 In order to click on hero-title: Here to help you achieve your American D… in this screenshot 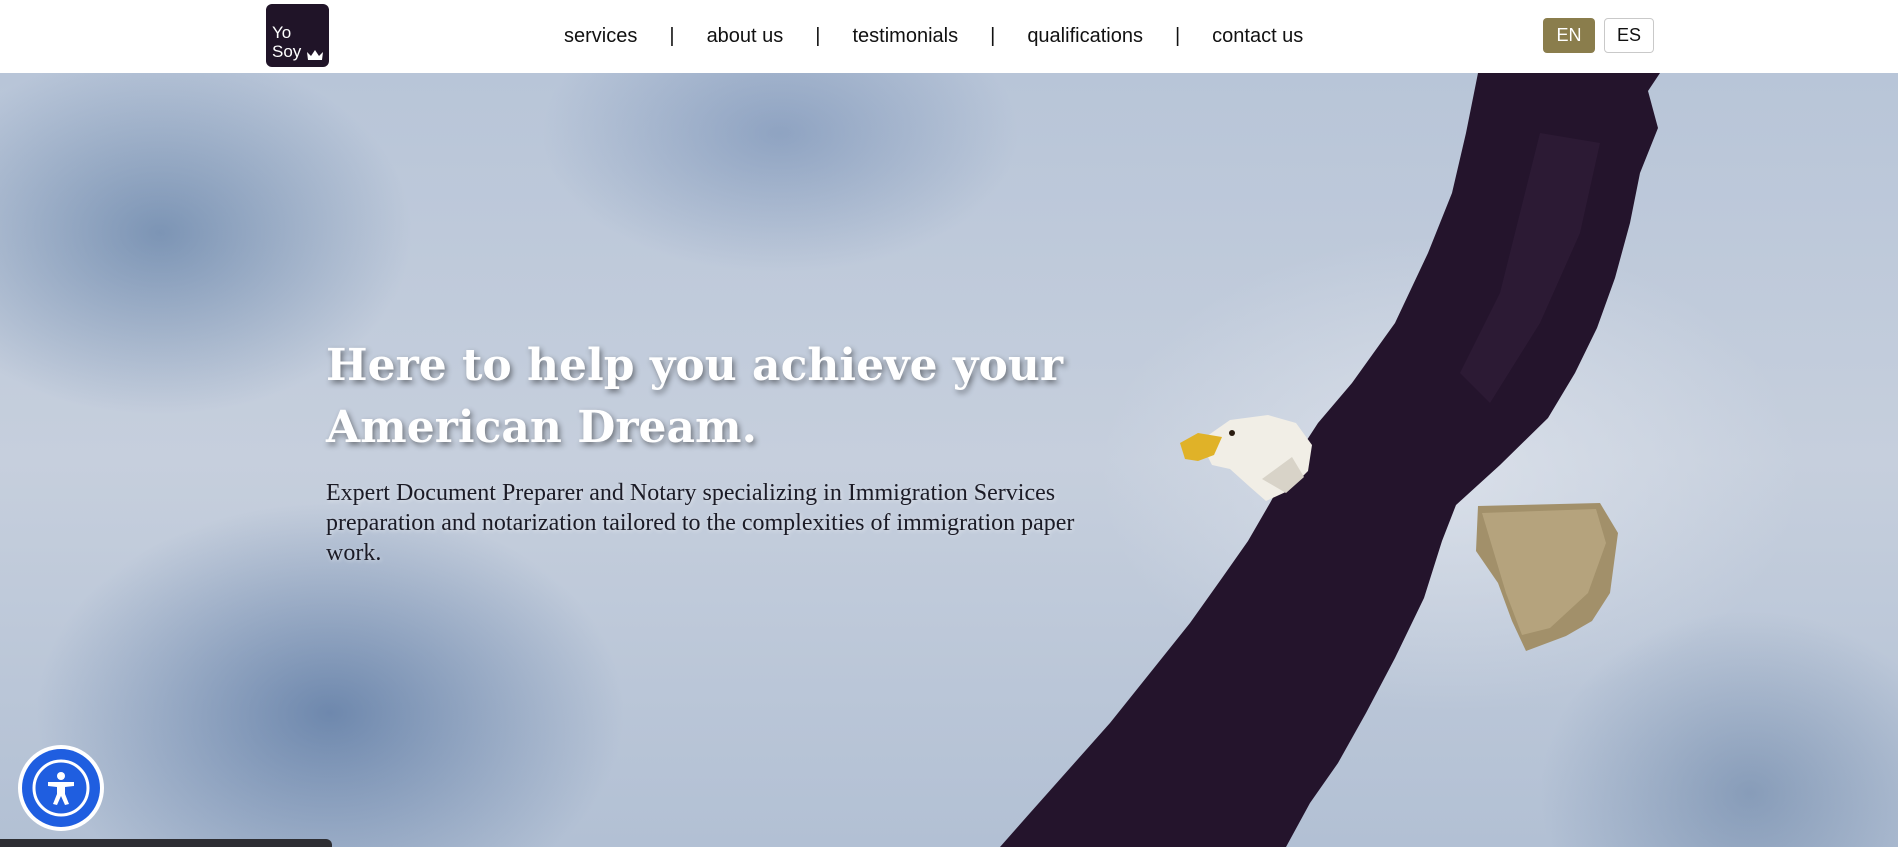, I will do `click(695, 396)`.